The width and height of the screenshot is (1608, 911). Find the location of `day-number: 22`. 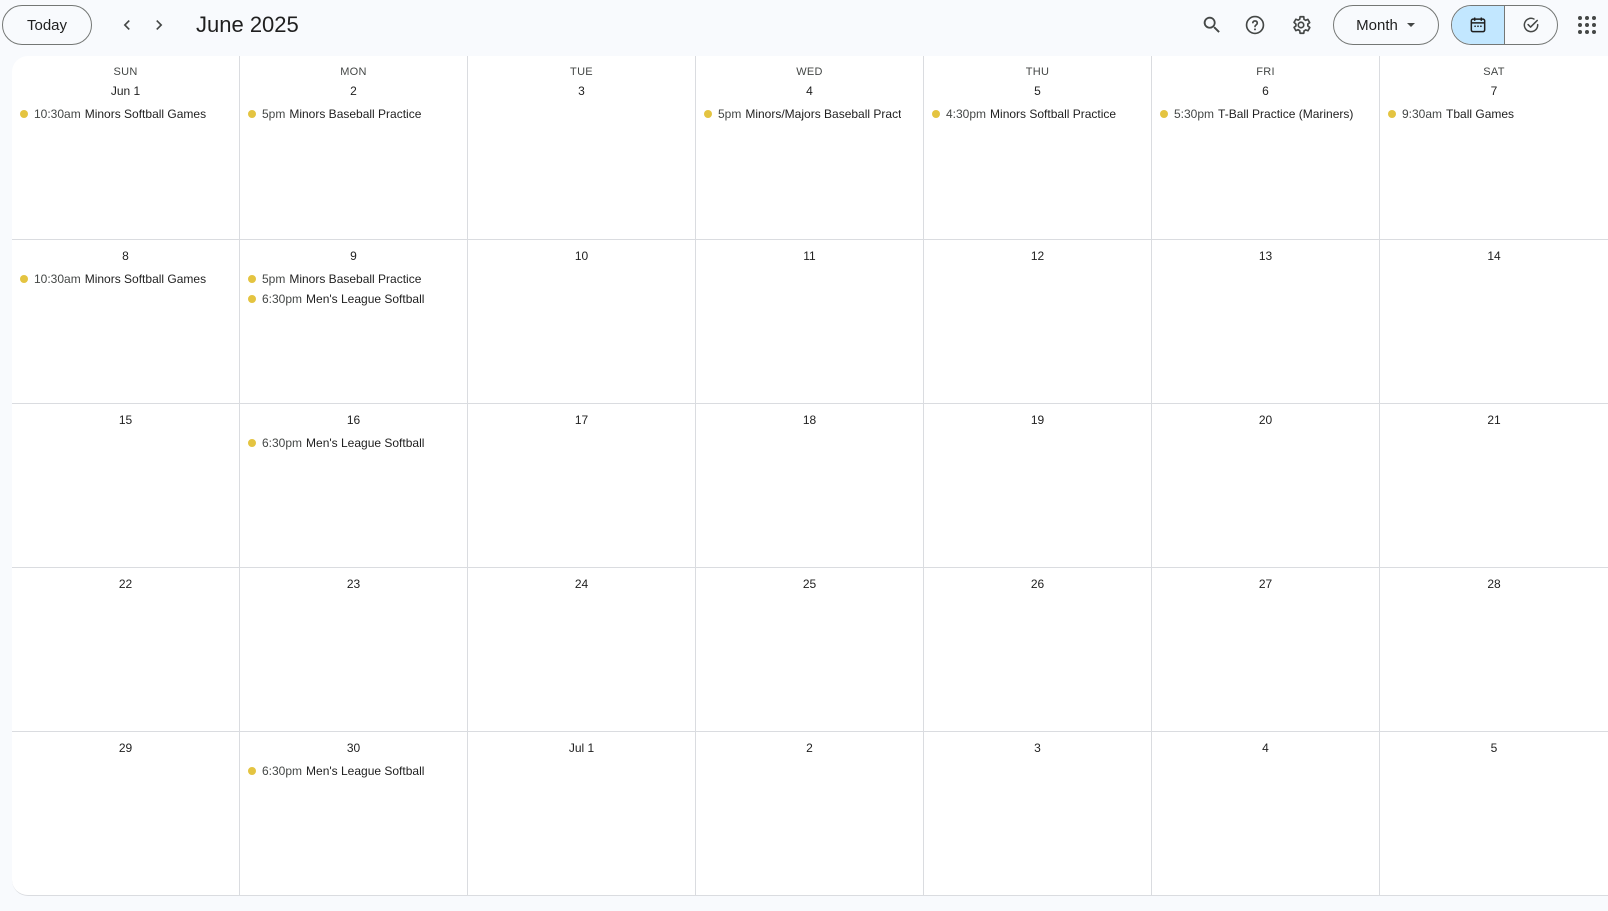

day-number: 22 is located at coordinates (125, 584).